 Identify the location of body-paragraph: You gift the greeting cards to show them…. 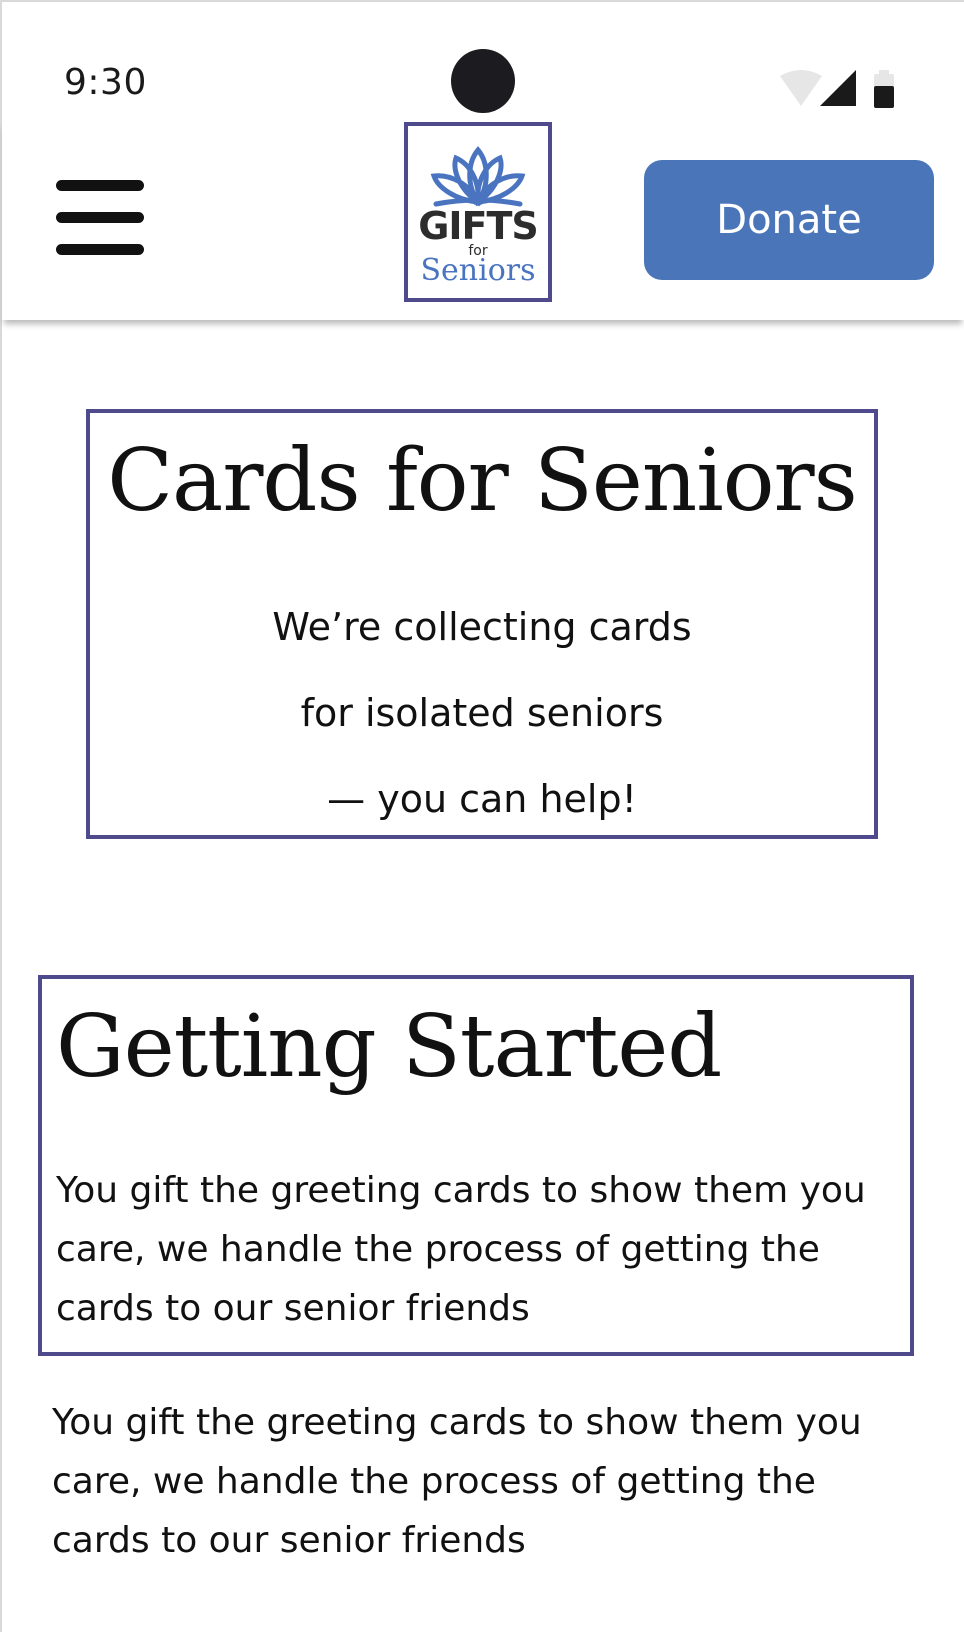
(457, 1481).